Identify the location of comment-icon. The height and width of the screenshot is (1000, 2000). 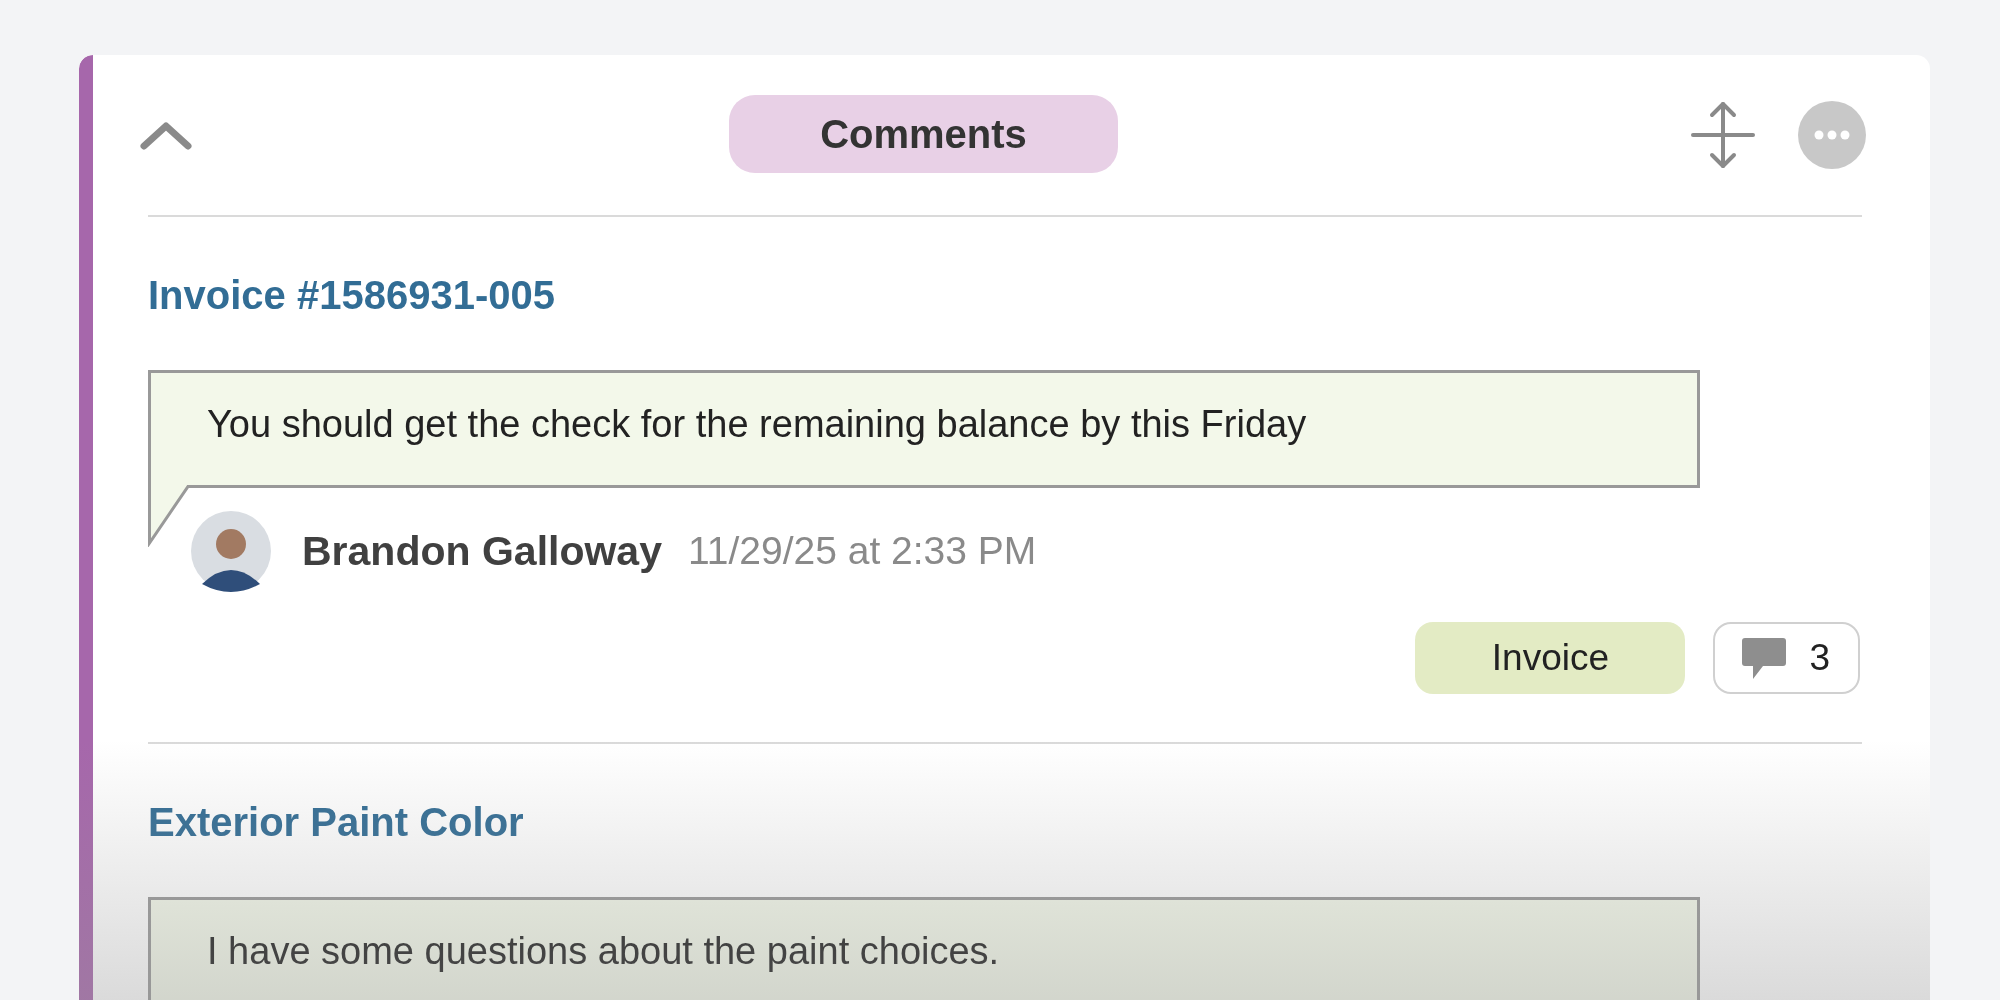
(1764, 658).